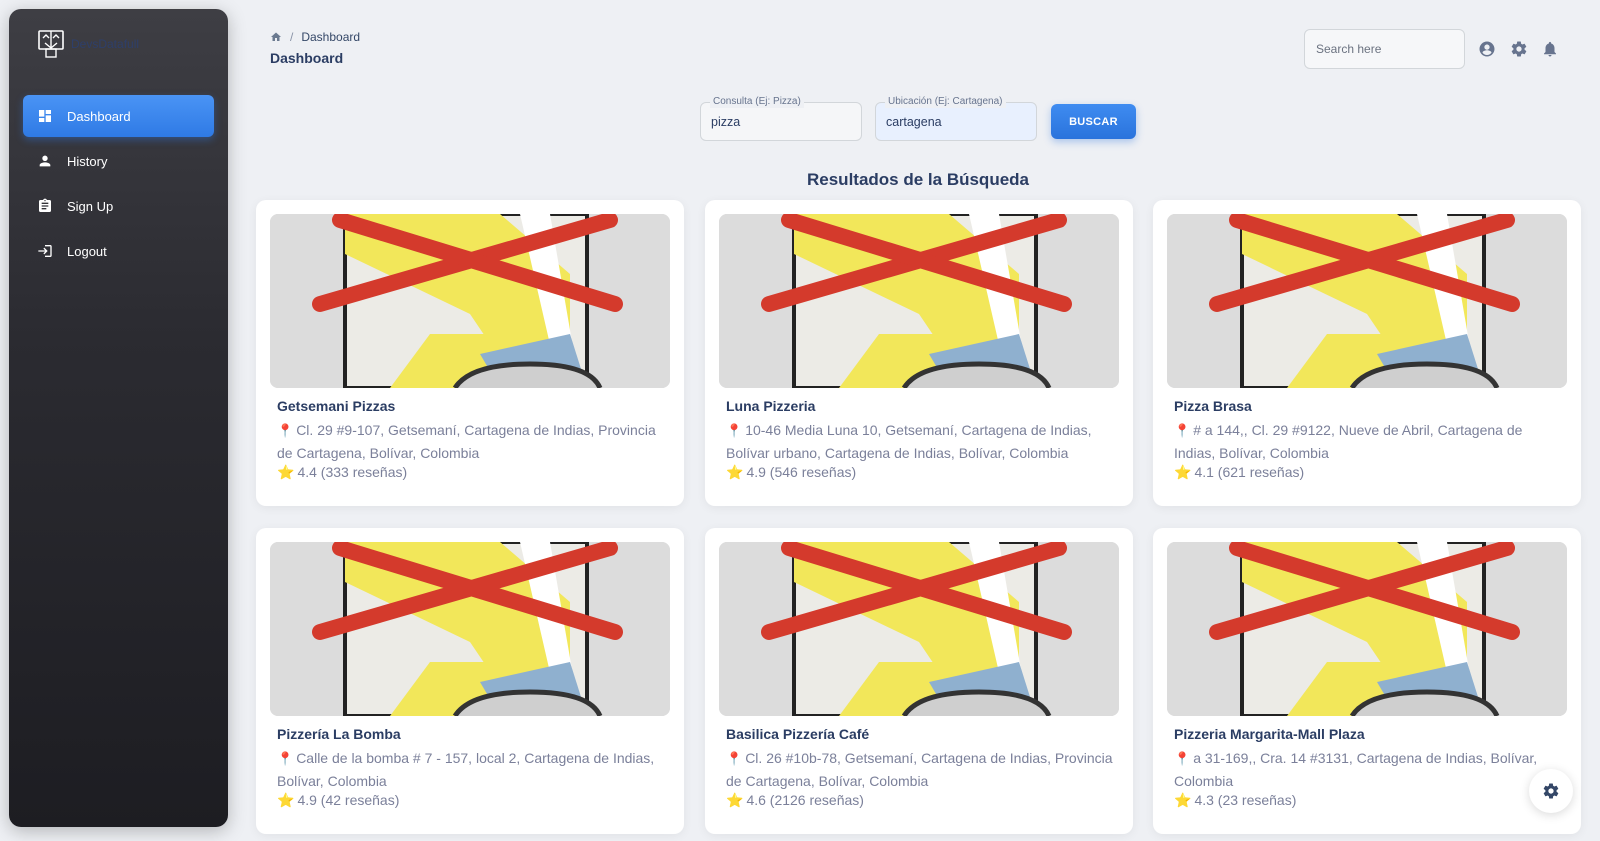  I want to click on search-button: BUSCAR, so click(1093, 121).